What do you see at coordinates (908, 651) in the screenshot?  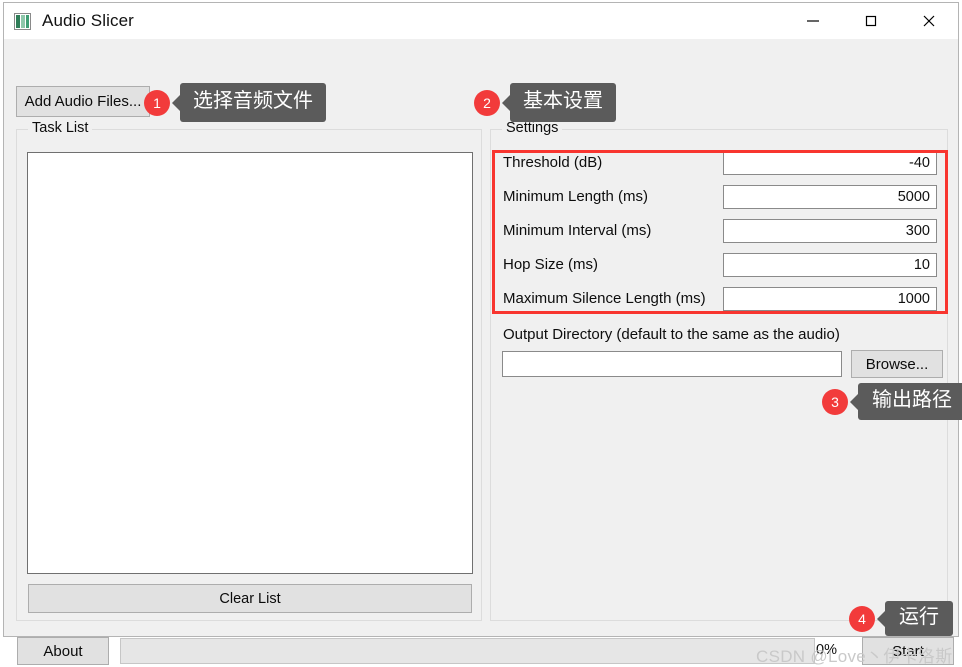 I see `start-button: Start` at bounding box center [908, 651].